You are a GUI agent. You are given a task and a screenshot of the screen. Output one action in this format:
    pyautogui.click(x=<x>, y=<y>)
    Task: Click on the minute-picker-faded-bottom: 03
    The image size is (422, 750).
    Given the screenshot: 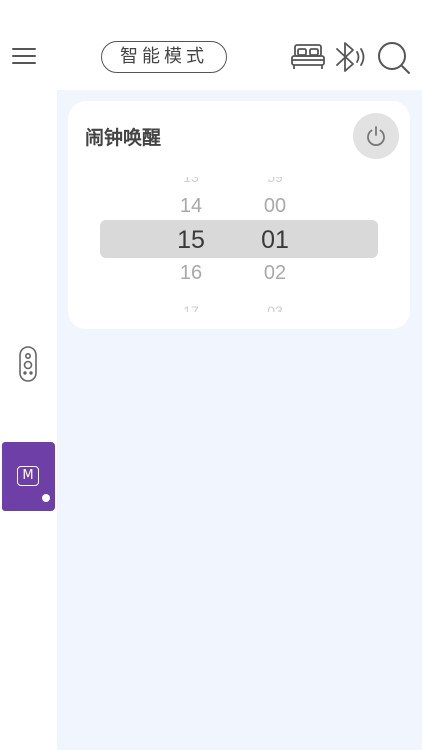 What is the action you would take?
    pyautogui.click(x=275, y=308)
    